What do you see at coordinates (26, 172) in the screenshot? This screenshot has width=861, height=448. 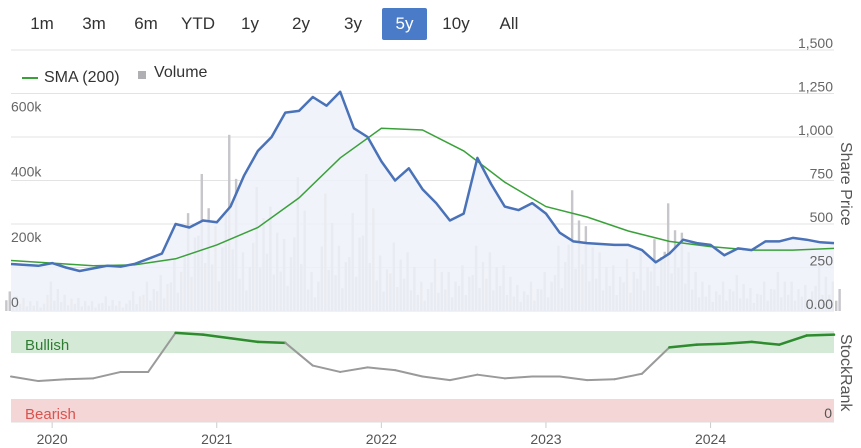 I see `volume-tick-label: 400k` at bounding box center [26, 172].